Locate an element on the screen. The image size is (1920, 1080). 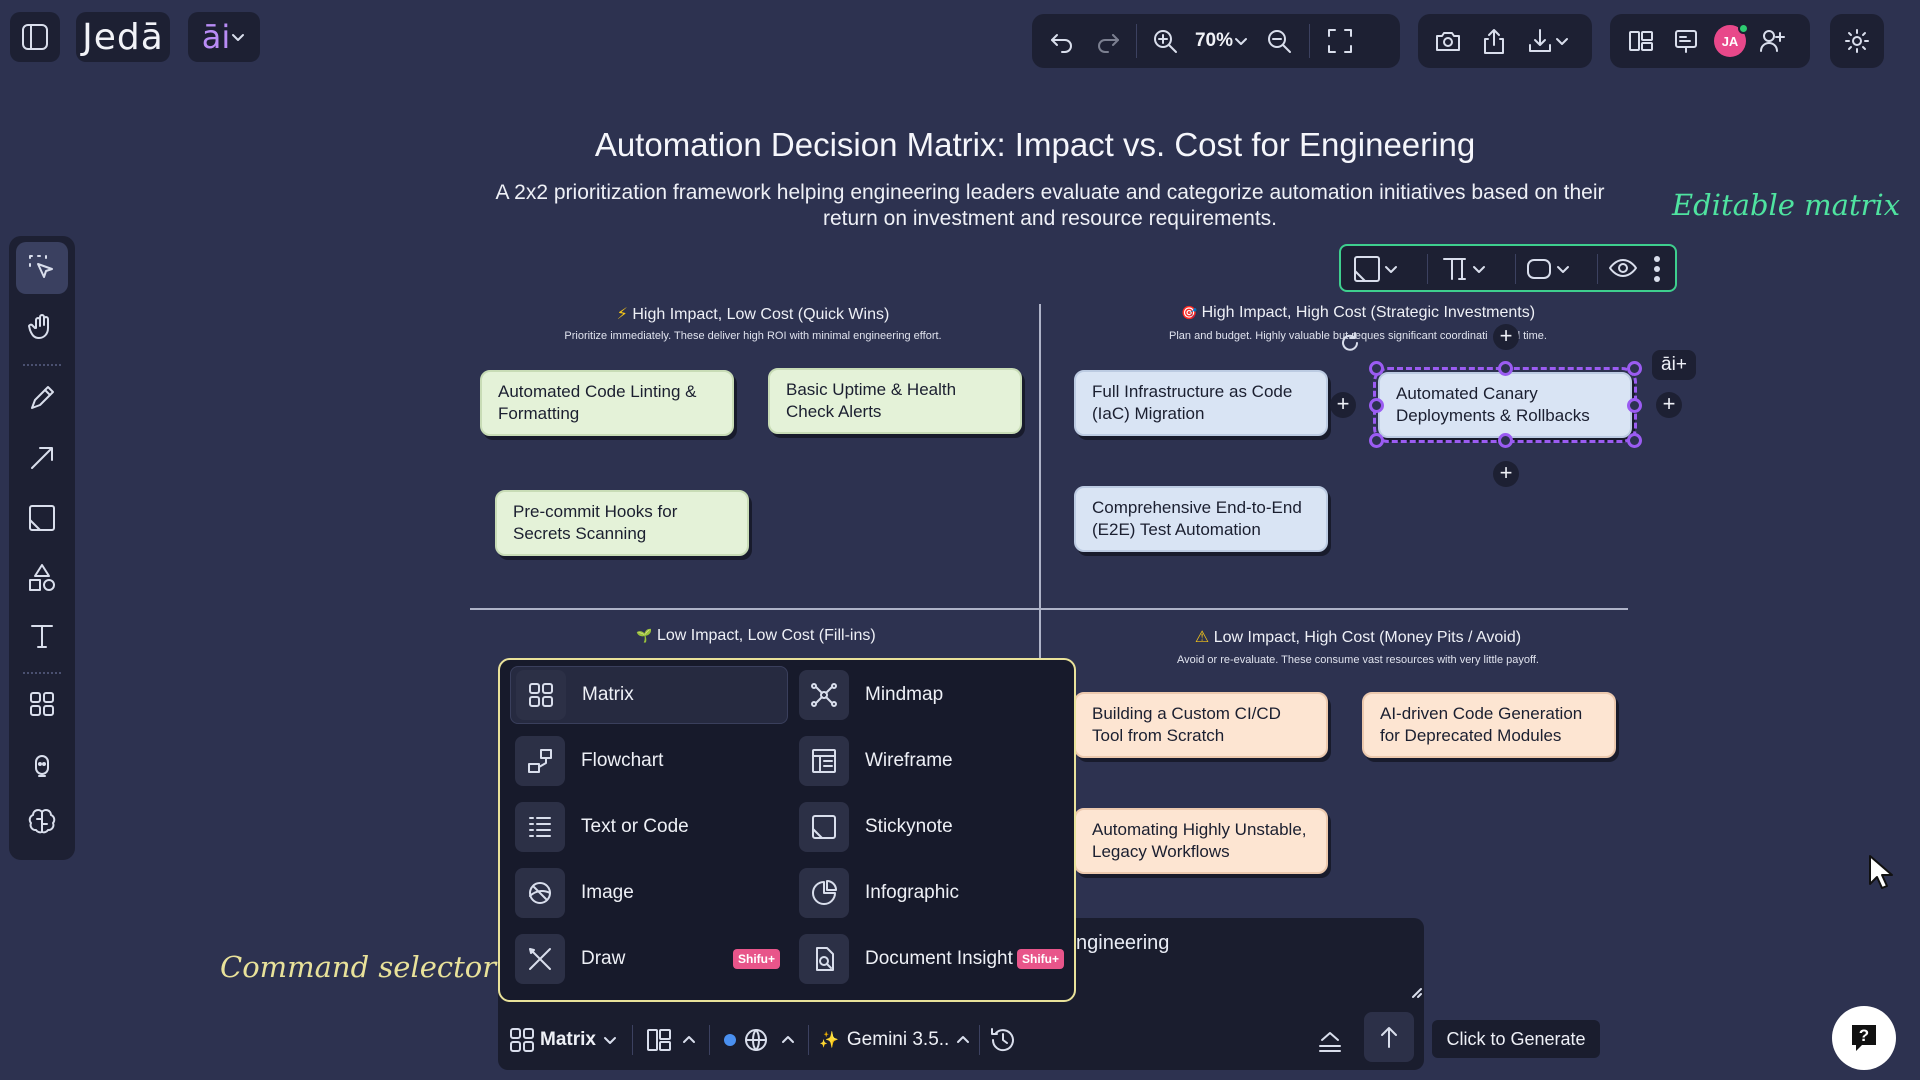
layout-icon is located at coordinates (1641, 41).